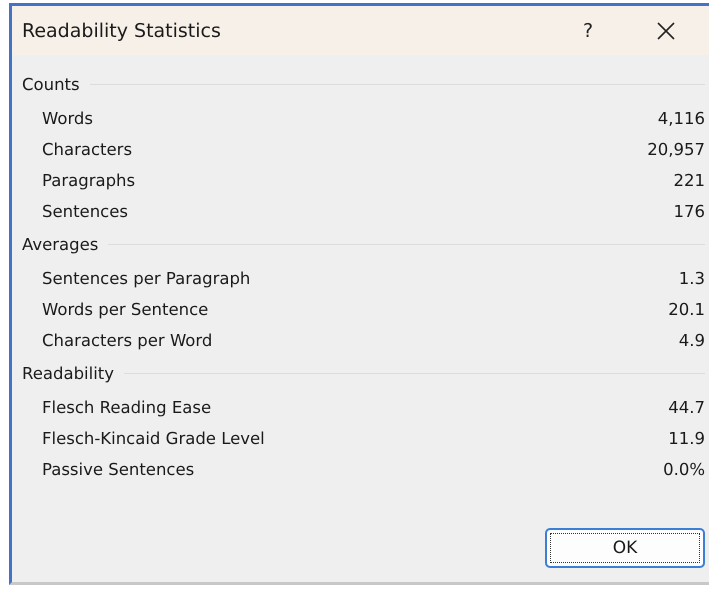 Image resolution: width=709 pixels, height=591 pixels. I want to click on ok-button: OK, so click(625, 548).